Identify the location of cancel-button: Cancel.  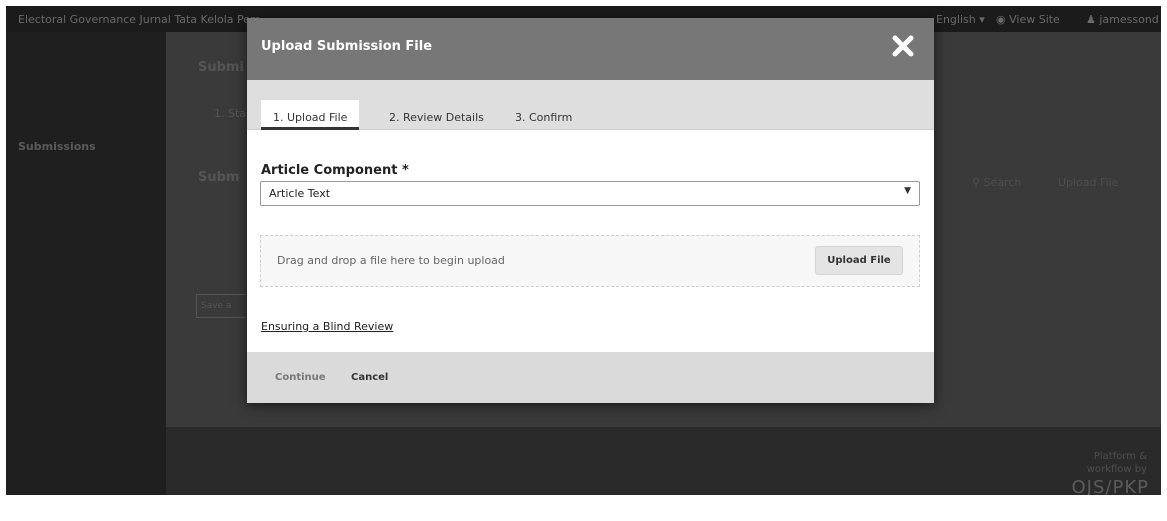
(369, 377).